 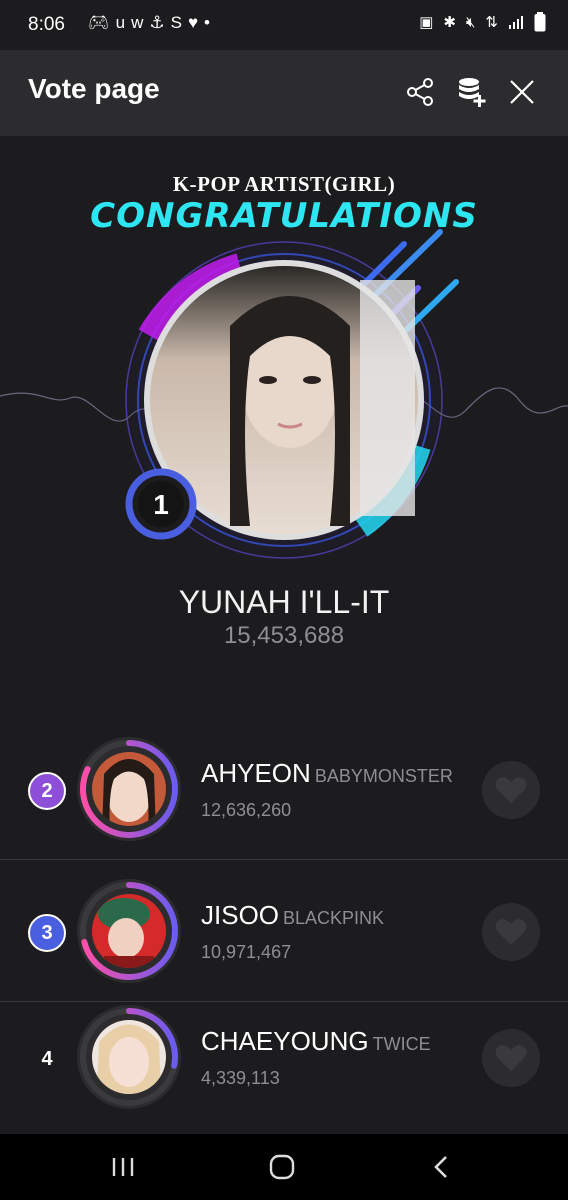 I want to click on share-icon, so click(x=420, y=92).